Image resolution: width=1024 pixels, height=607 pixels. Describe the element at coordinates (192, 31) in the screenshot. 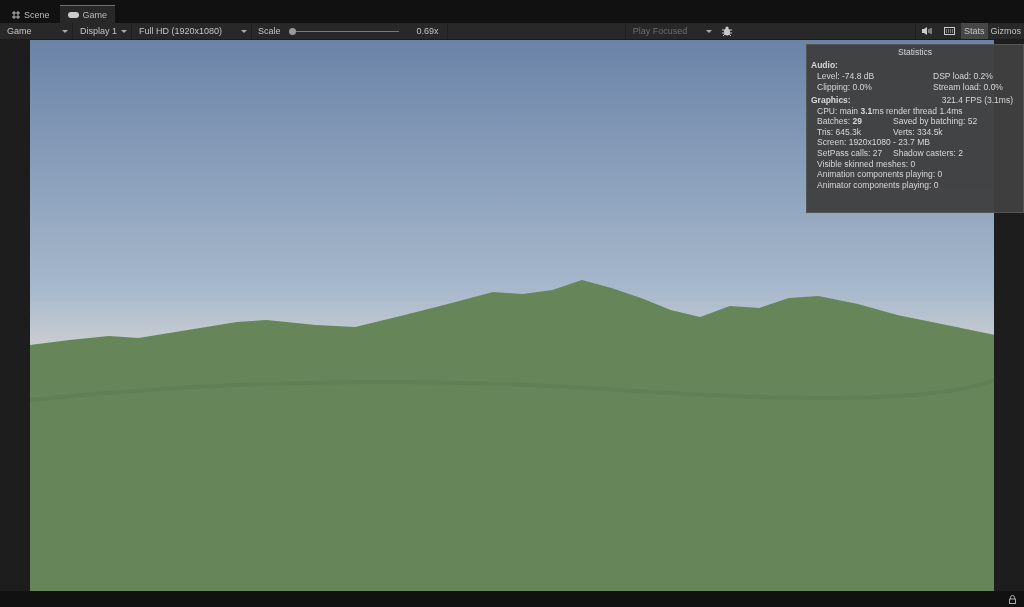

I see `resolution-dropdown: Full HD (1920x1080)` at that location.